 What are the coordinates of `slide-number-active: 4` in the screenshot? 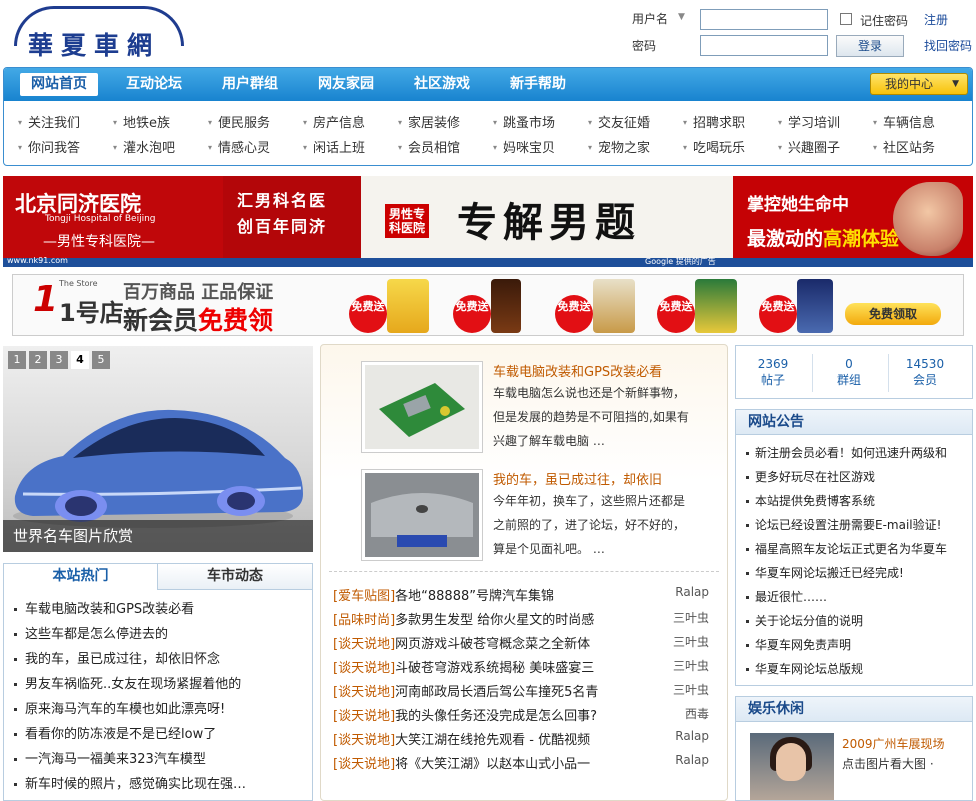 It's located at (80, 360).